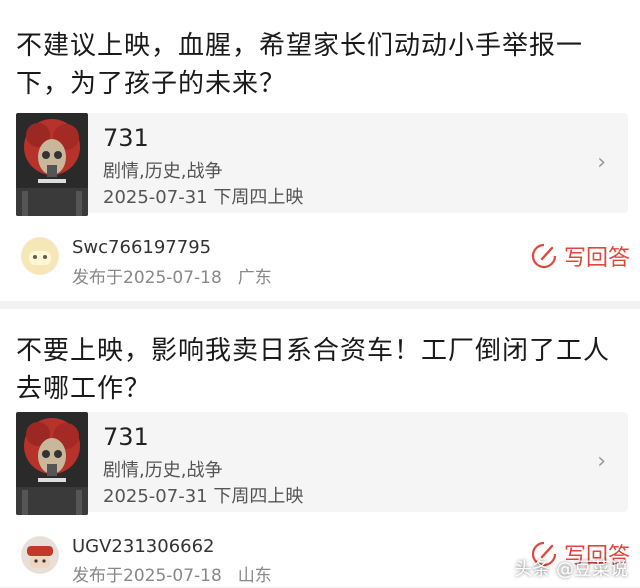 This screenshot has width=640, height=588. What do you see at coordinates (571, 569) in the screenshot?
I see `watermark: 头条 @豆菜说` at bounding box center [571, 569].